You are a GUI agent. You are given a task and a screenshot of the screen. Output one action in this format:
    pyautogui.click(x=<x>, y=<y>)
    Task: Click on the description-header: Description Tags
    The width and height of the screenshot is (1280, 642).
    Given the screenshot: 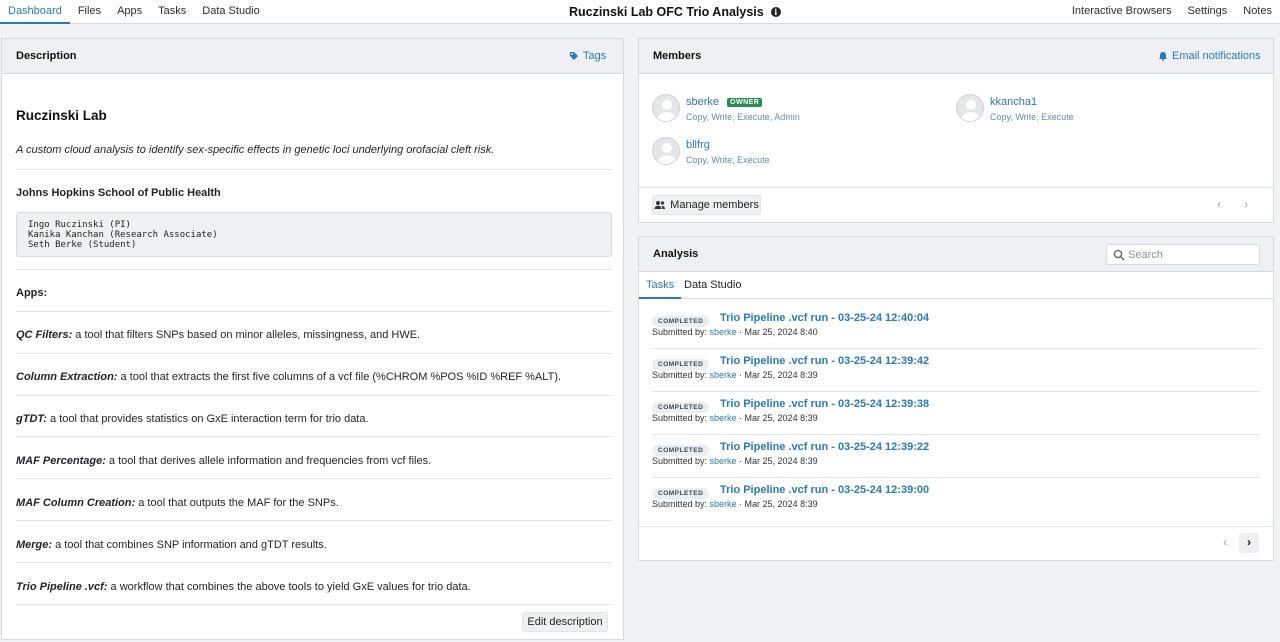 What is the action you would take?
    pyautogui.click(x=312, y=56)
    